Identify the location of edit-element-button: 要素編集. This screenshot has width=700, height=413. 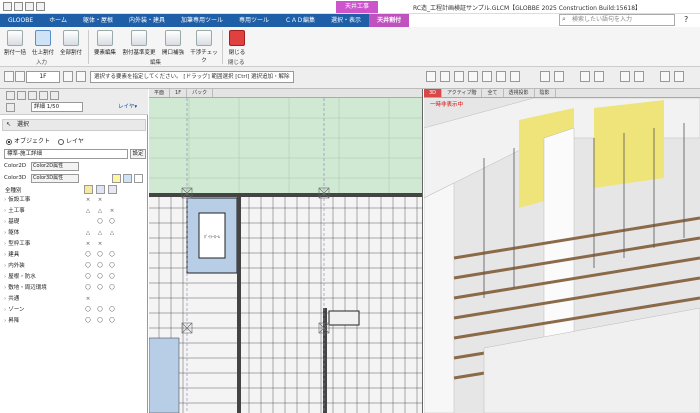
(105, 43).